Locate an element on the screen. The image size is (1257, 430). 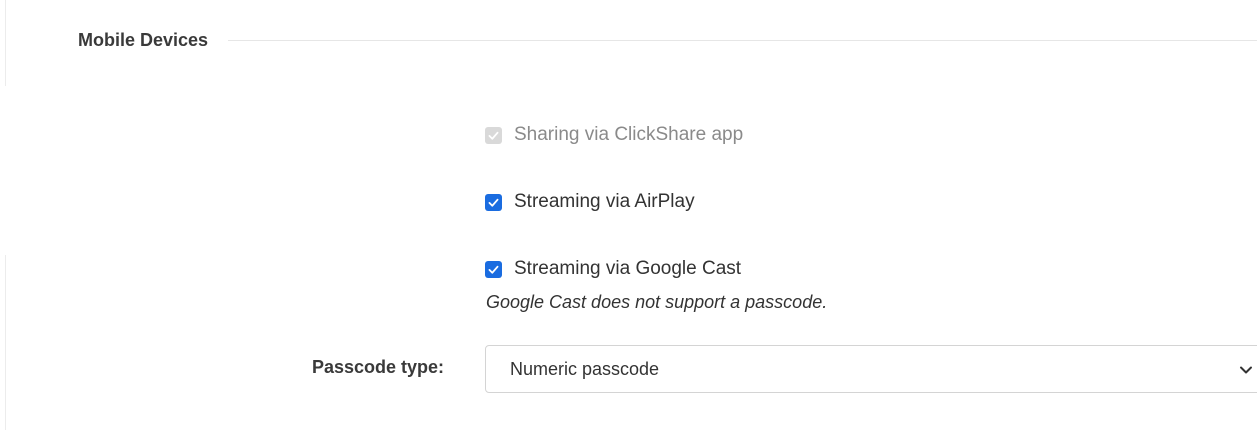
section-header: Mobile Devices is located at coordinates (667, 40).